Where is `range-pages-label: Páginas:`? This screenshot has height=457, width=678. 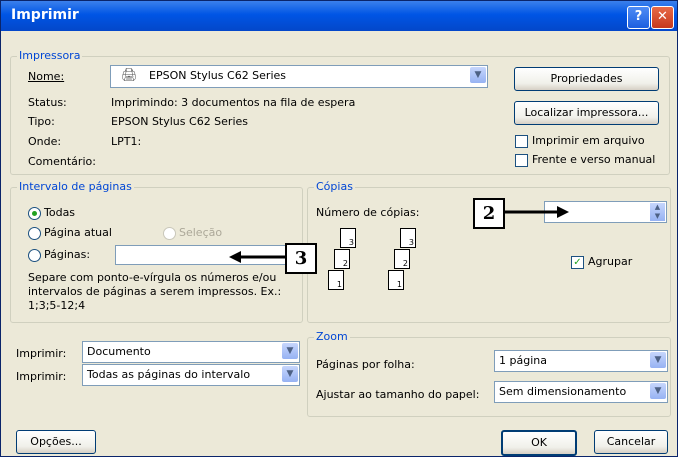
range-pages-label: Páginas: is located at coordinates (67, 254).